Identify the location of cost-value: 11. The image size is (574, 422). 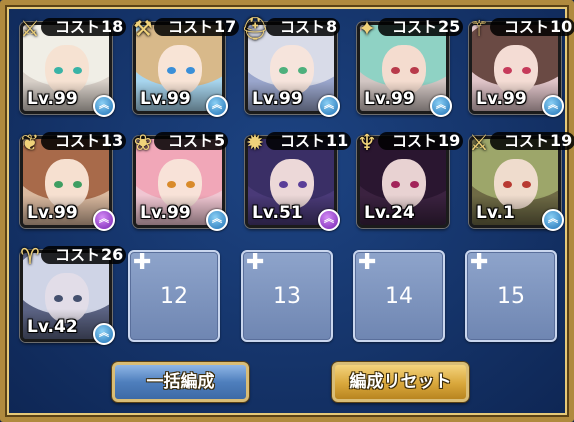
(337, 140).